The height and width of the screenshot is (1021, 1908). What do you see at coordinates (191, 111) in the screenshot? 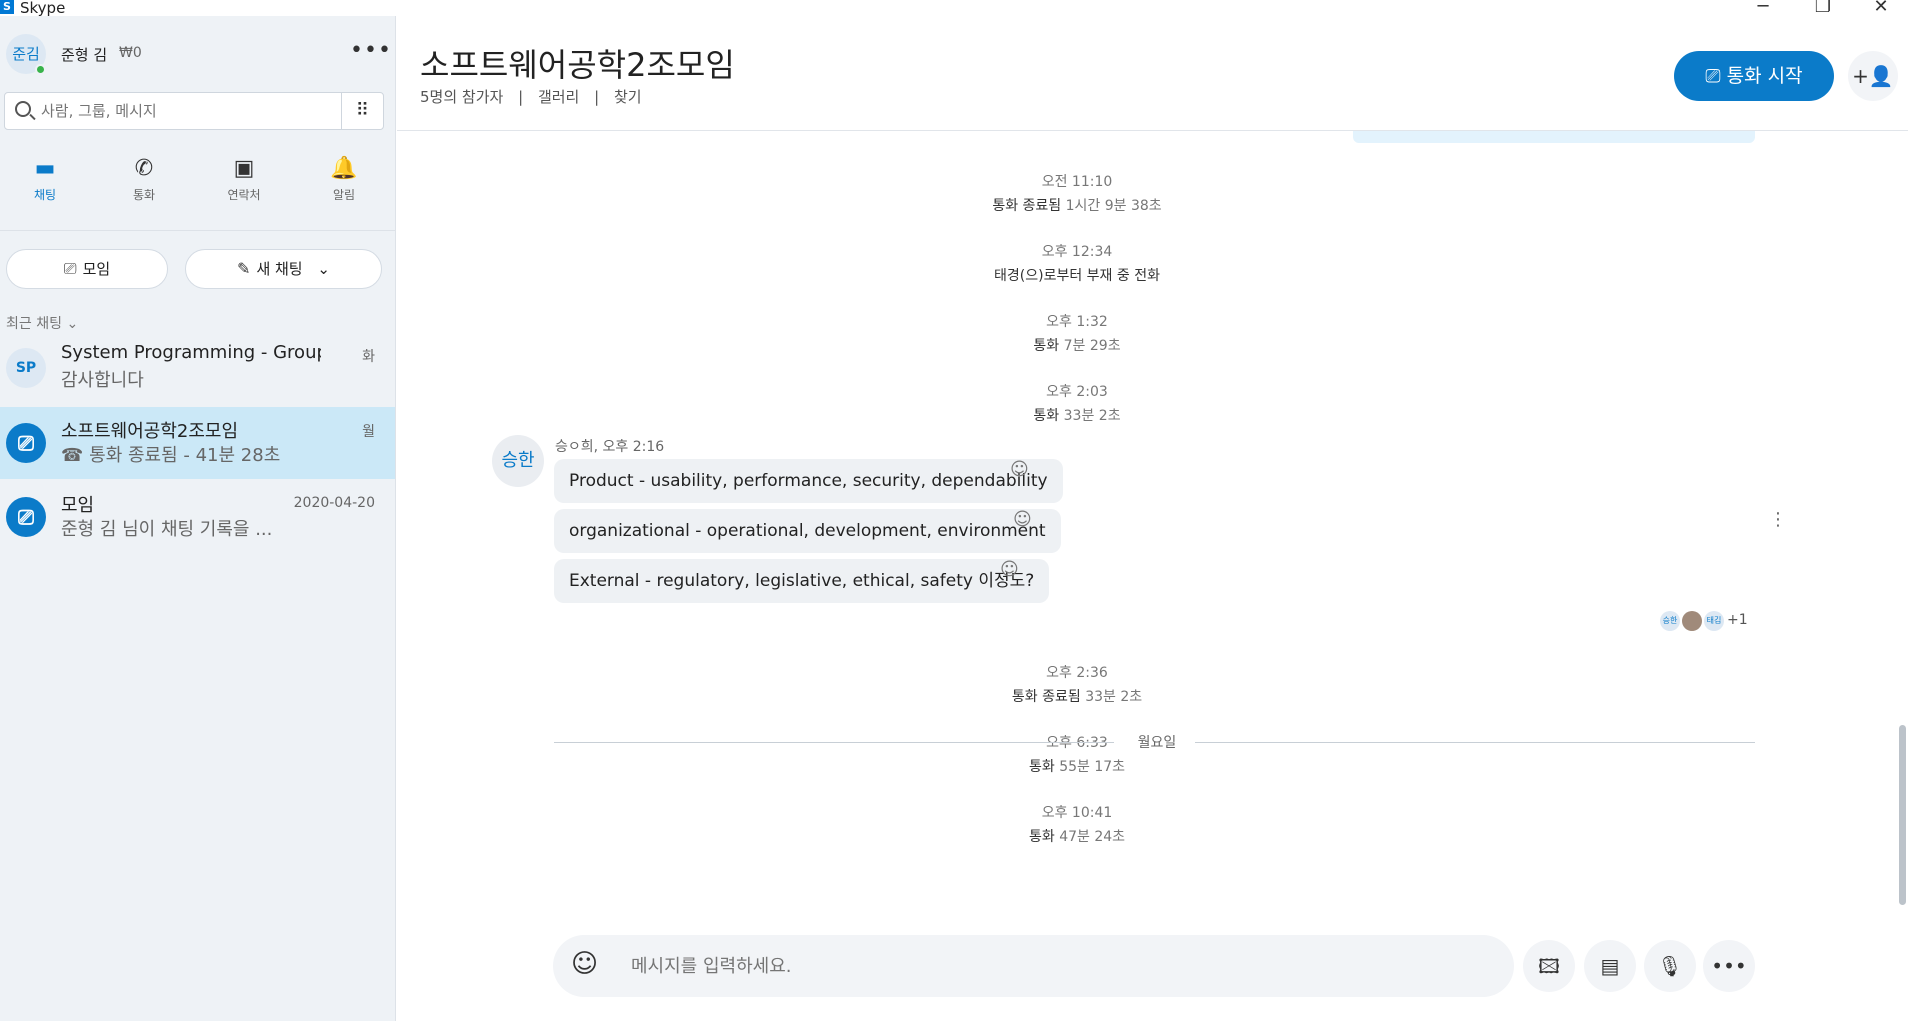
I see `search-input` at bounding box center [191, 111].